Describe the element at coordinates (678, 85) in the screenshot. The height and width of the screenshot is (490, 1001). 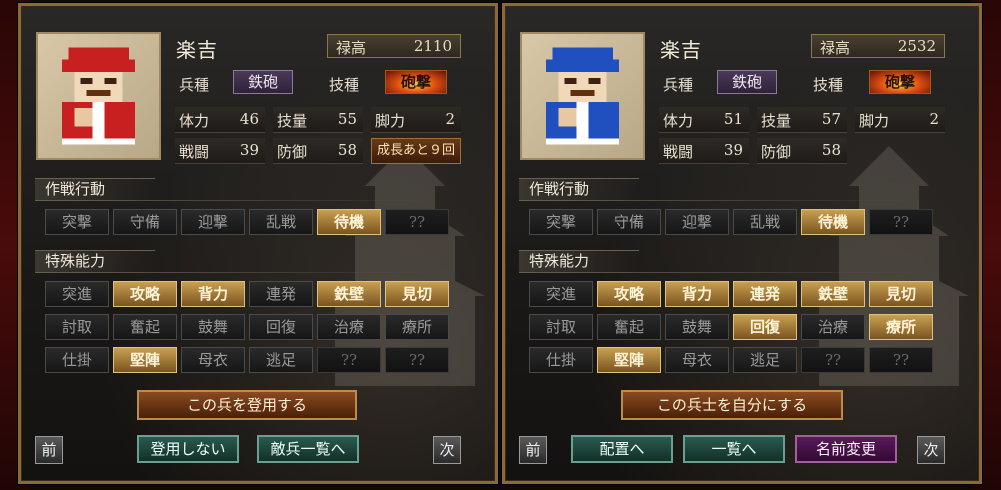
I see `unit-type-label: 兵種` at that location.